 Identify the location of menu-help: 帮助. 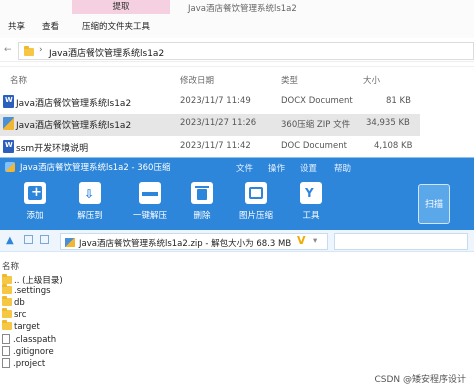
(342, 168).